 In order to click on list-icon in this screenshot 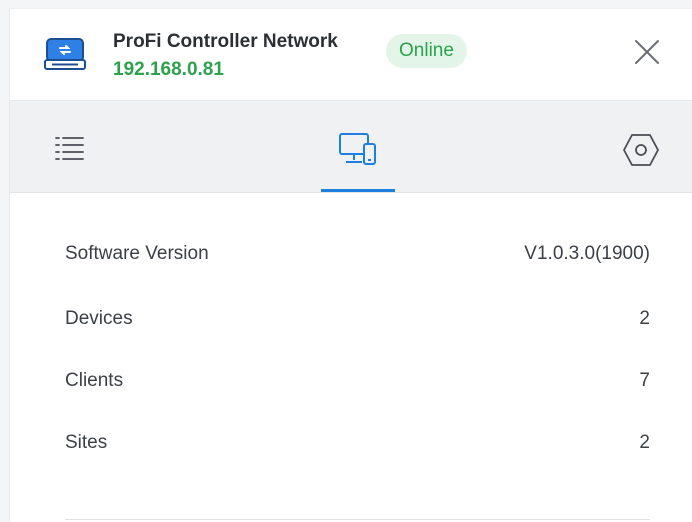, I will do `click(69, 148)`.